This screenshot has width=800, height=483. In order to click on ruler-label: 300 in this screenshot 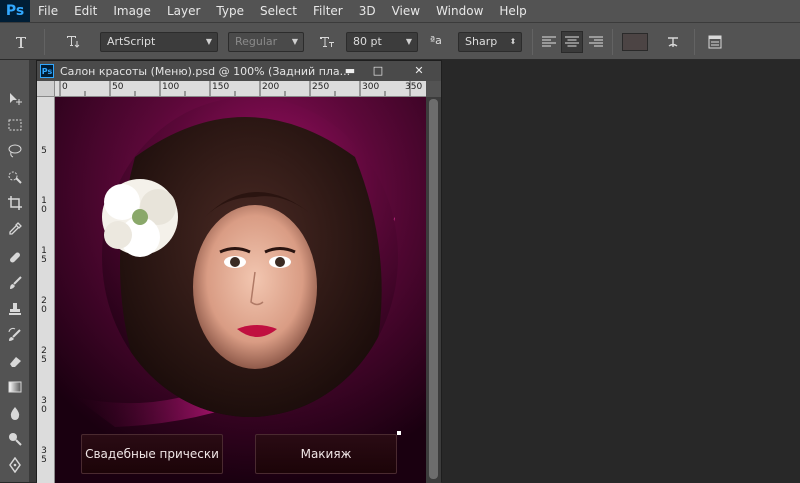, I will do `click(371, 87)`.